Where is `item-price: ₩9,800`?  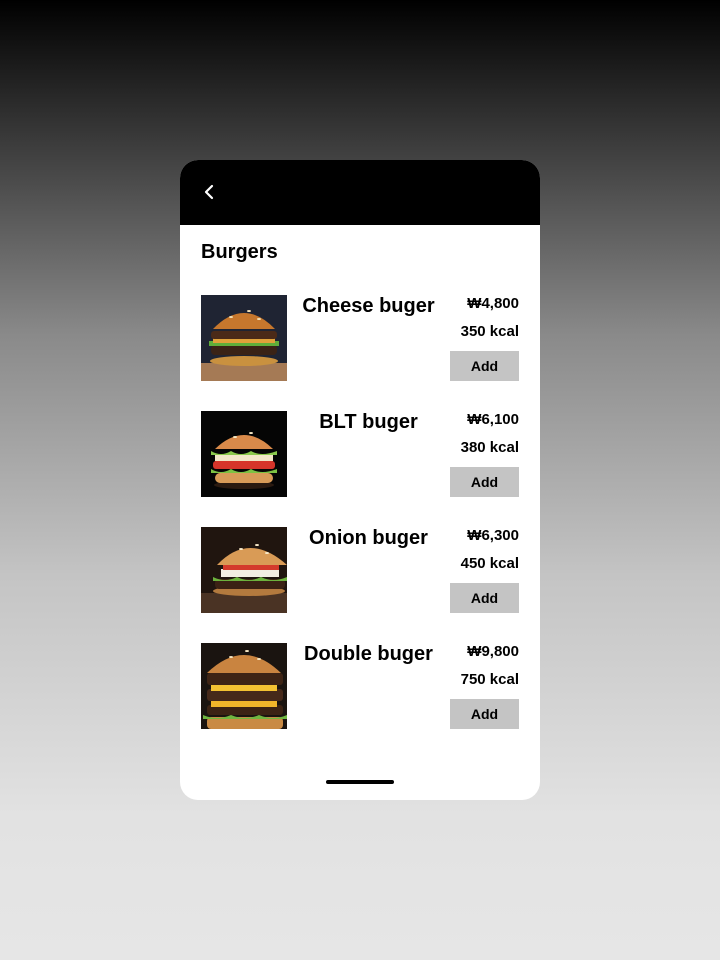
item-price: ₩9,800 is located at coordinates (493, 651).